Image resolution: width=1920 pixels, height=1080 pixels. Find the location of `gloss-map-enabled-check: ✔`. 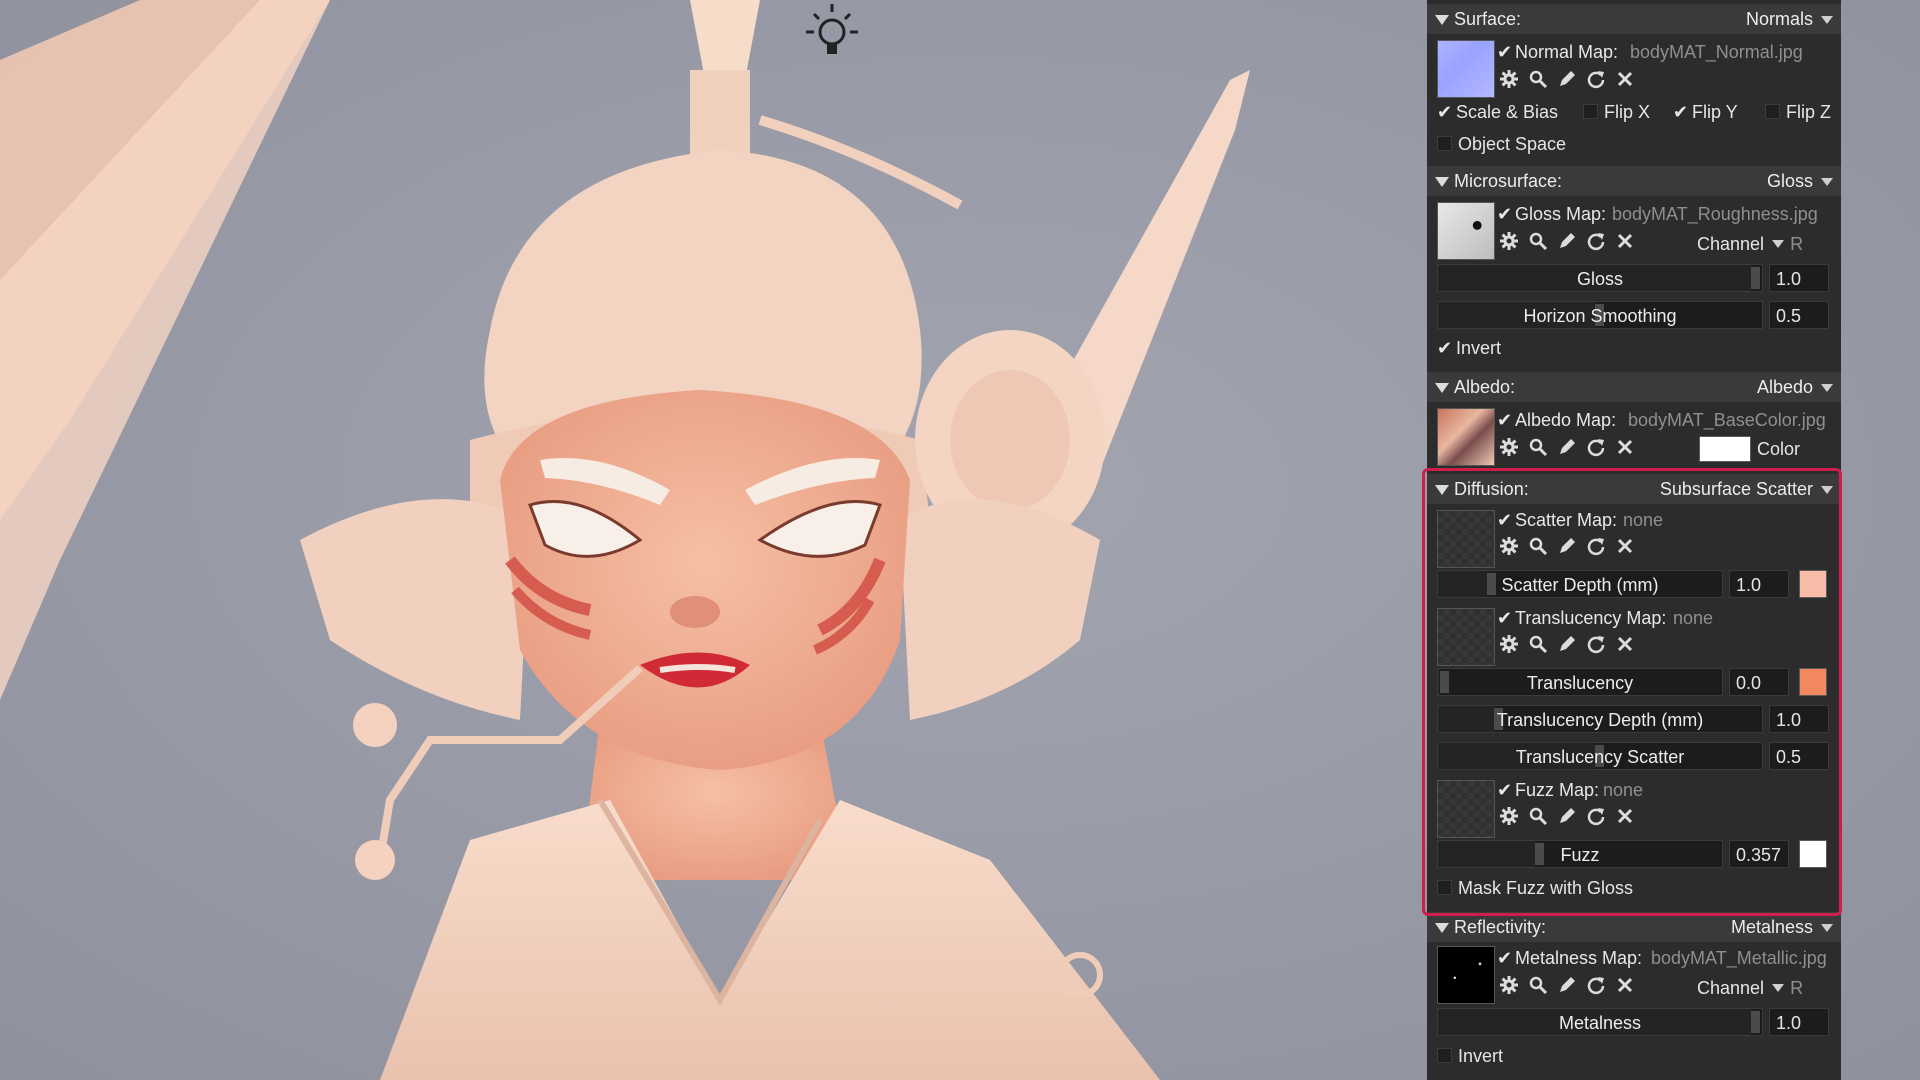

gloss-map-enabled-check: ✔ is located at coordinates (1504, 214).